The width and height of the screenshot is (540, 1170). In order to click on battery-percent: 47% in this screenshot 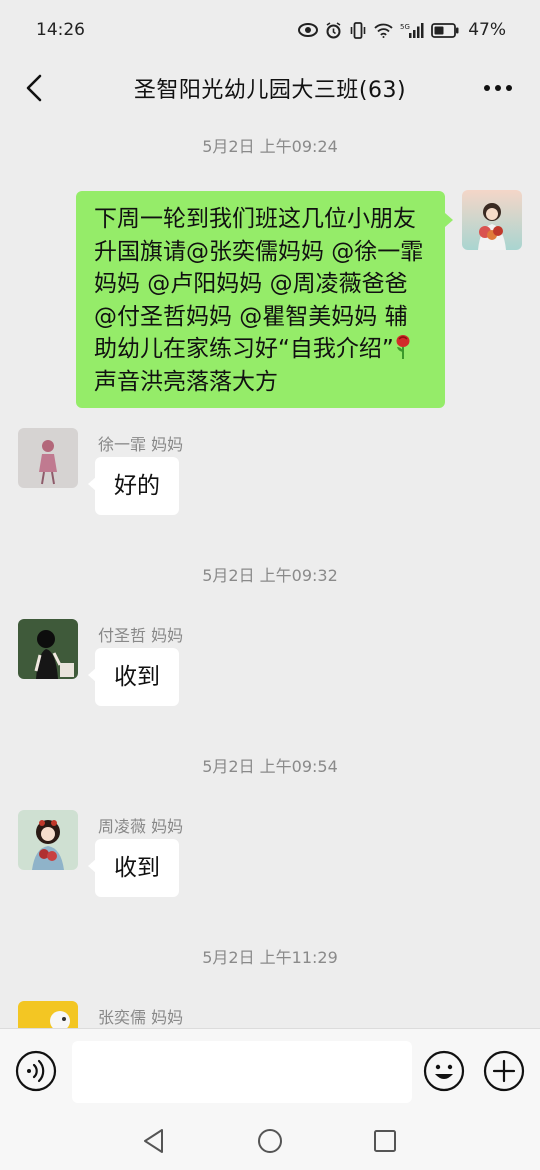, I will do `click(487, 30)`.